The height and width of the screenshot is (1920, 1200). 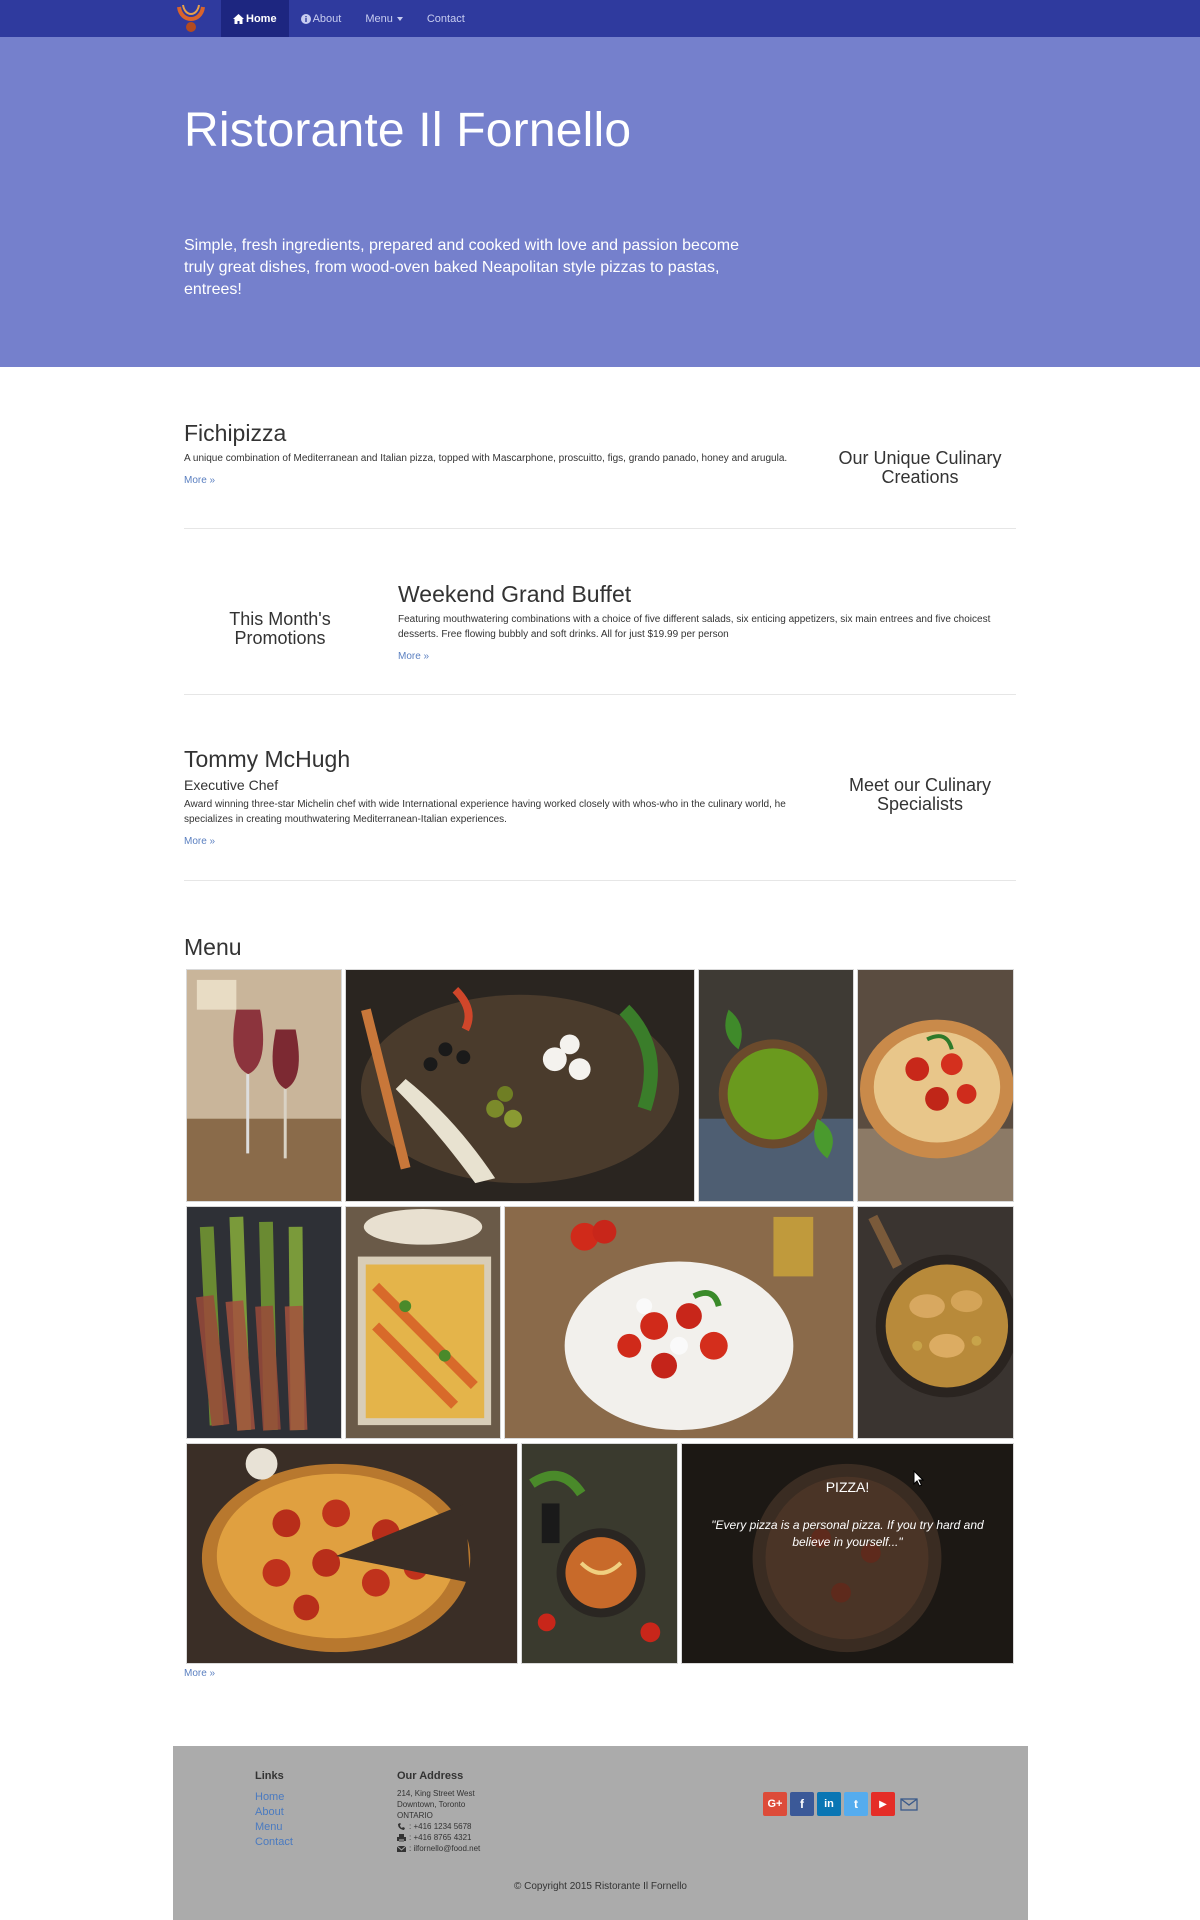 I want to click on nav-about: About, so click(x=321, y=18).